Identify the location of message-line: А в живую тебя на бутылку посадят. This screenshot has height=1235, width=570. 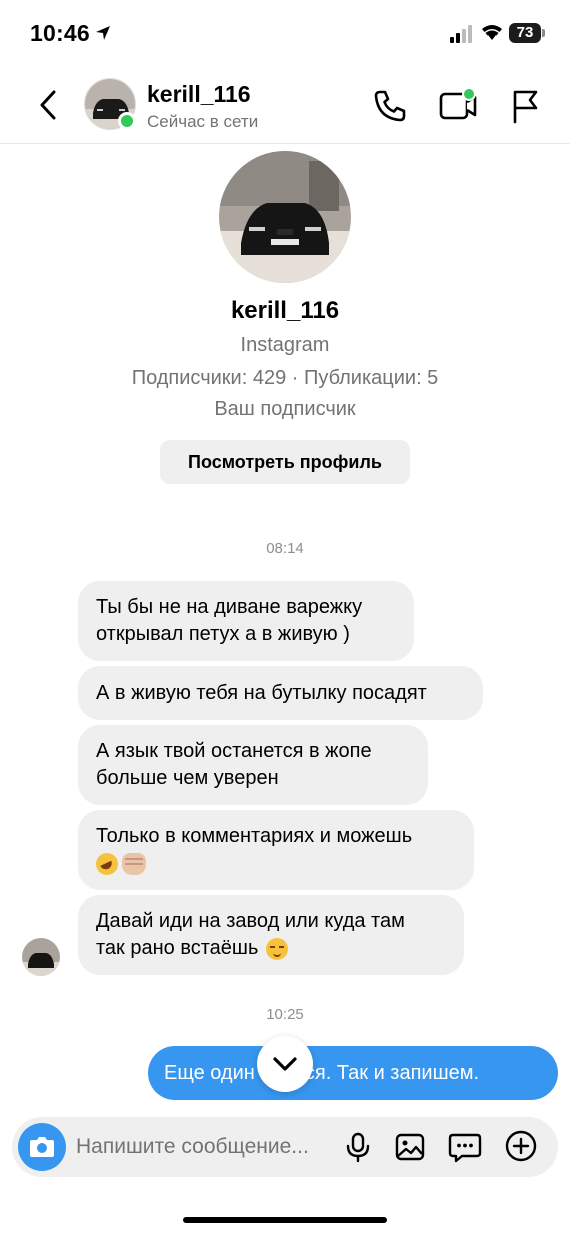
(261, 692).